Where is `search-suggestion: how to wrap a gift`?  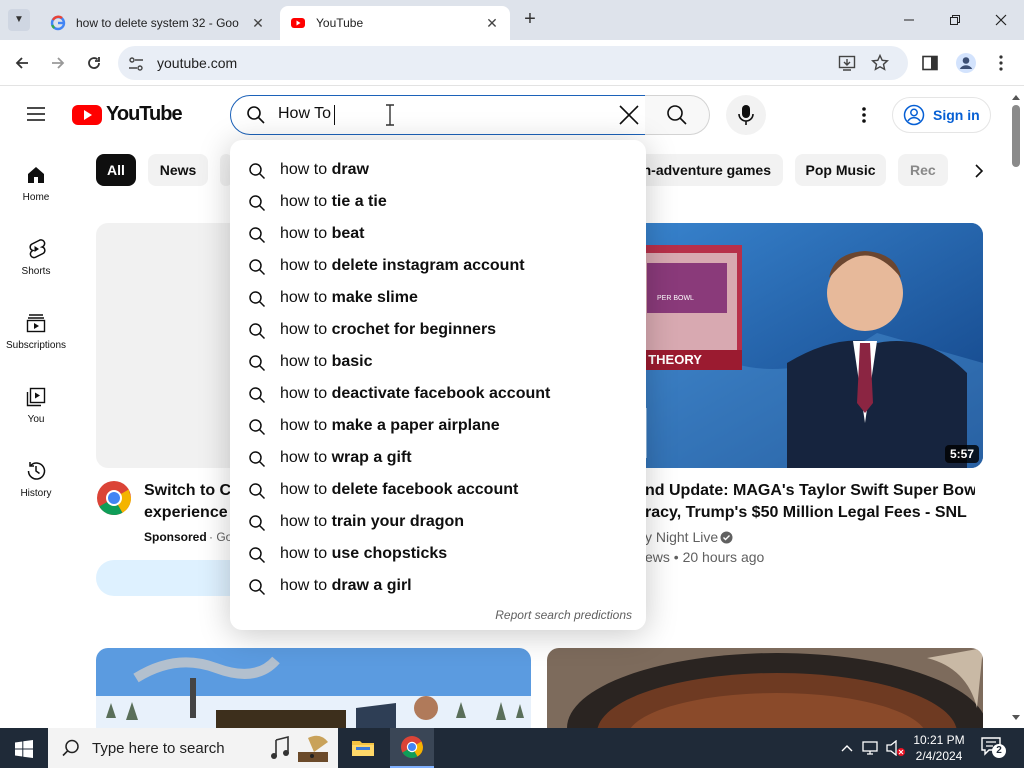 search-suggestion: how to wrap a gift is located at coordinates (438, 458).